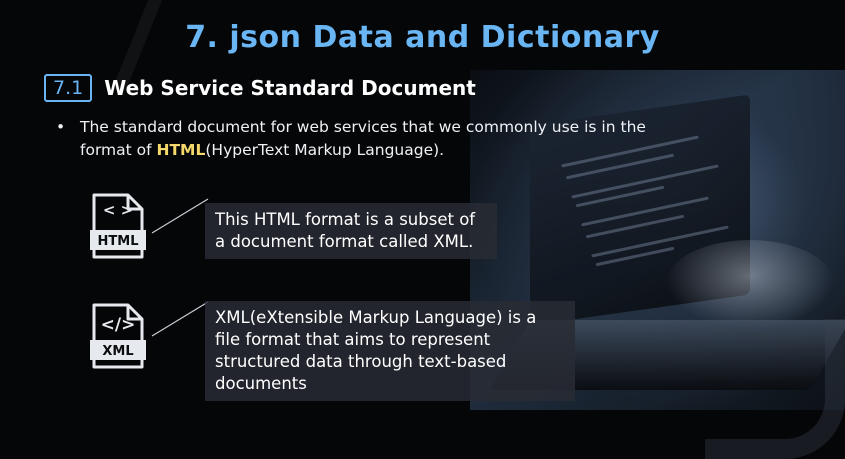 The width and height of the screenshot is (845, 459). Describe the element at coordinates (325, 150) in the screenshot. I see `bullet-text-after: (HyperText Markup Language).` at that location.